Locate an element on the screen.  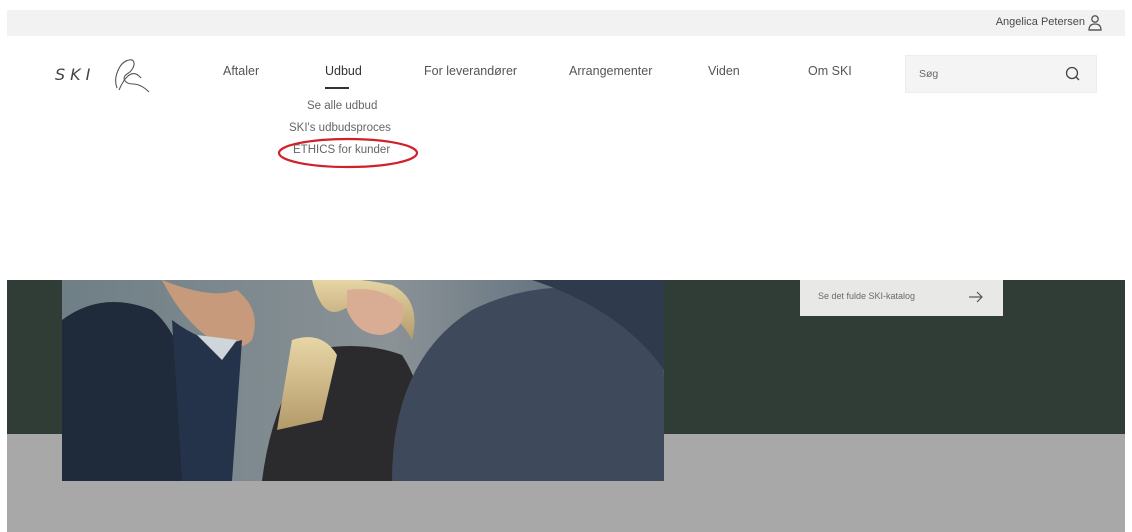
dropdown-se-alle-udbud: Se alle udbud is located at coordinates (342, 106).